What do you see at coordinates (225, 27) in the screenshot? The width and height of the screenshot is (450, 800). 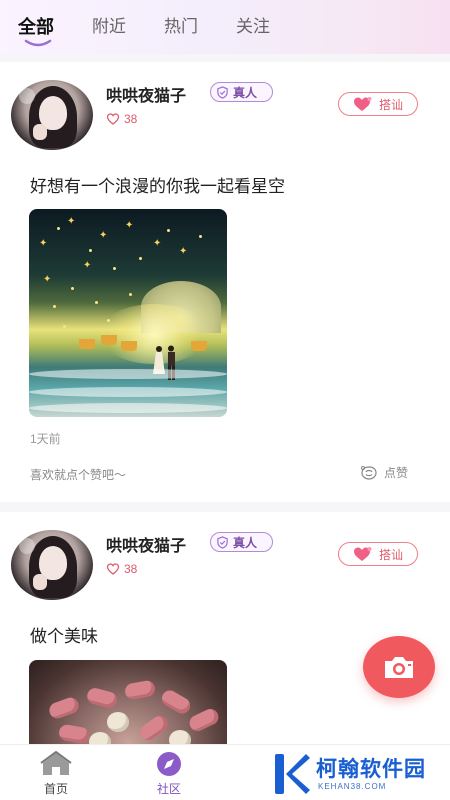 I see `top-tab-bar: 全部 附近 热门 关注` at bounding box center [225, 27].